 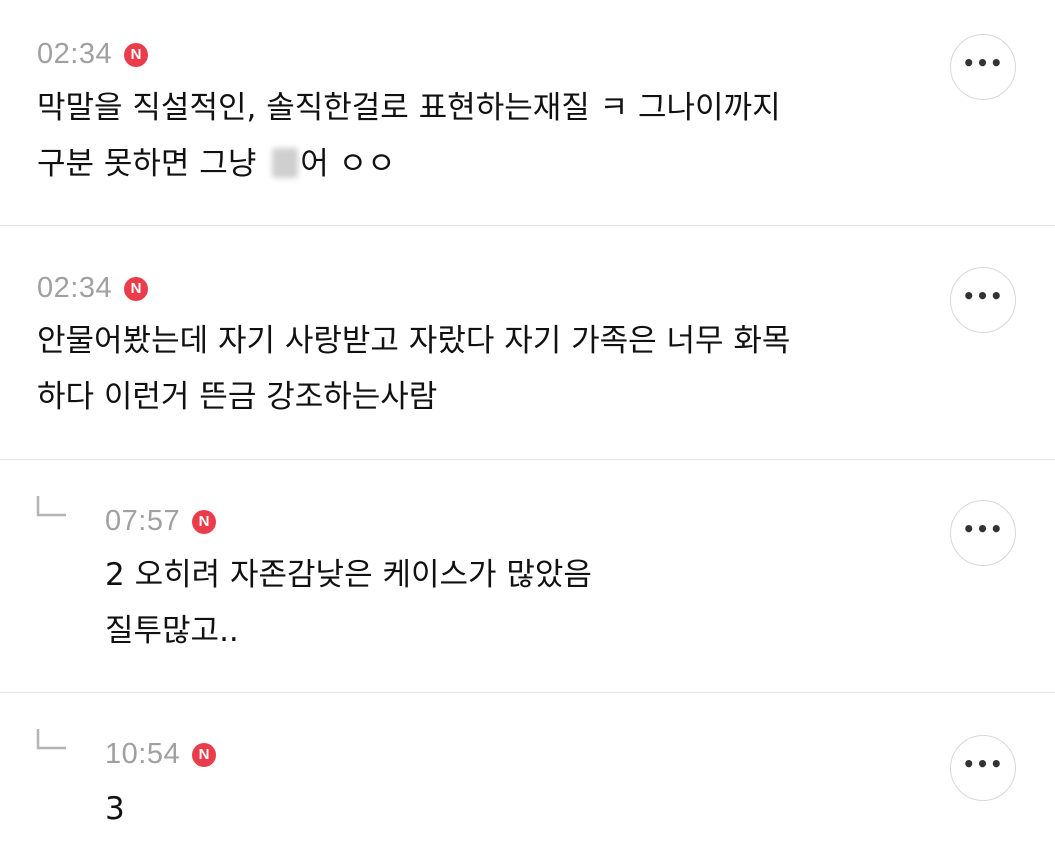 I want to click on comment-text: 3, so click(x=115, y=809).